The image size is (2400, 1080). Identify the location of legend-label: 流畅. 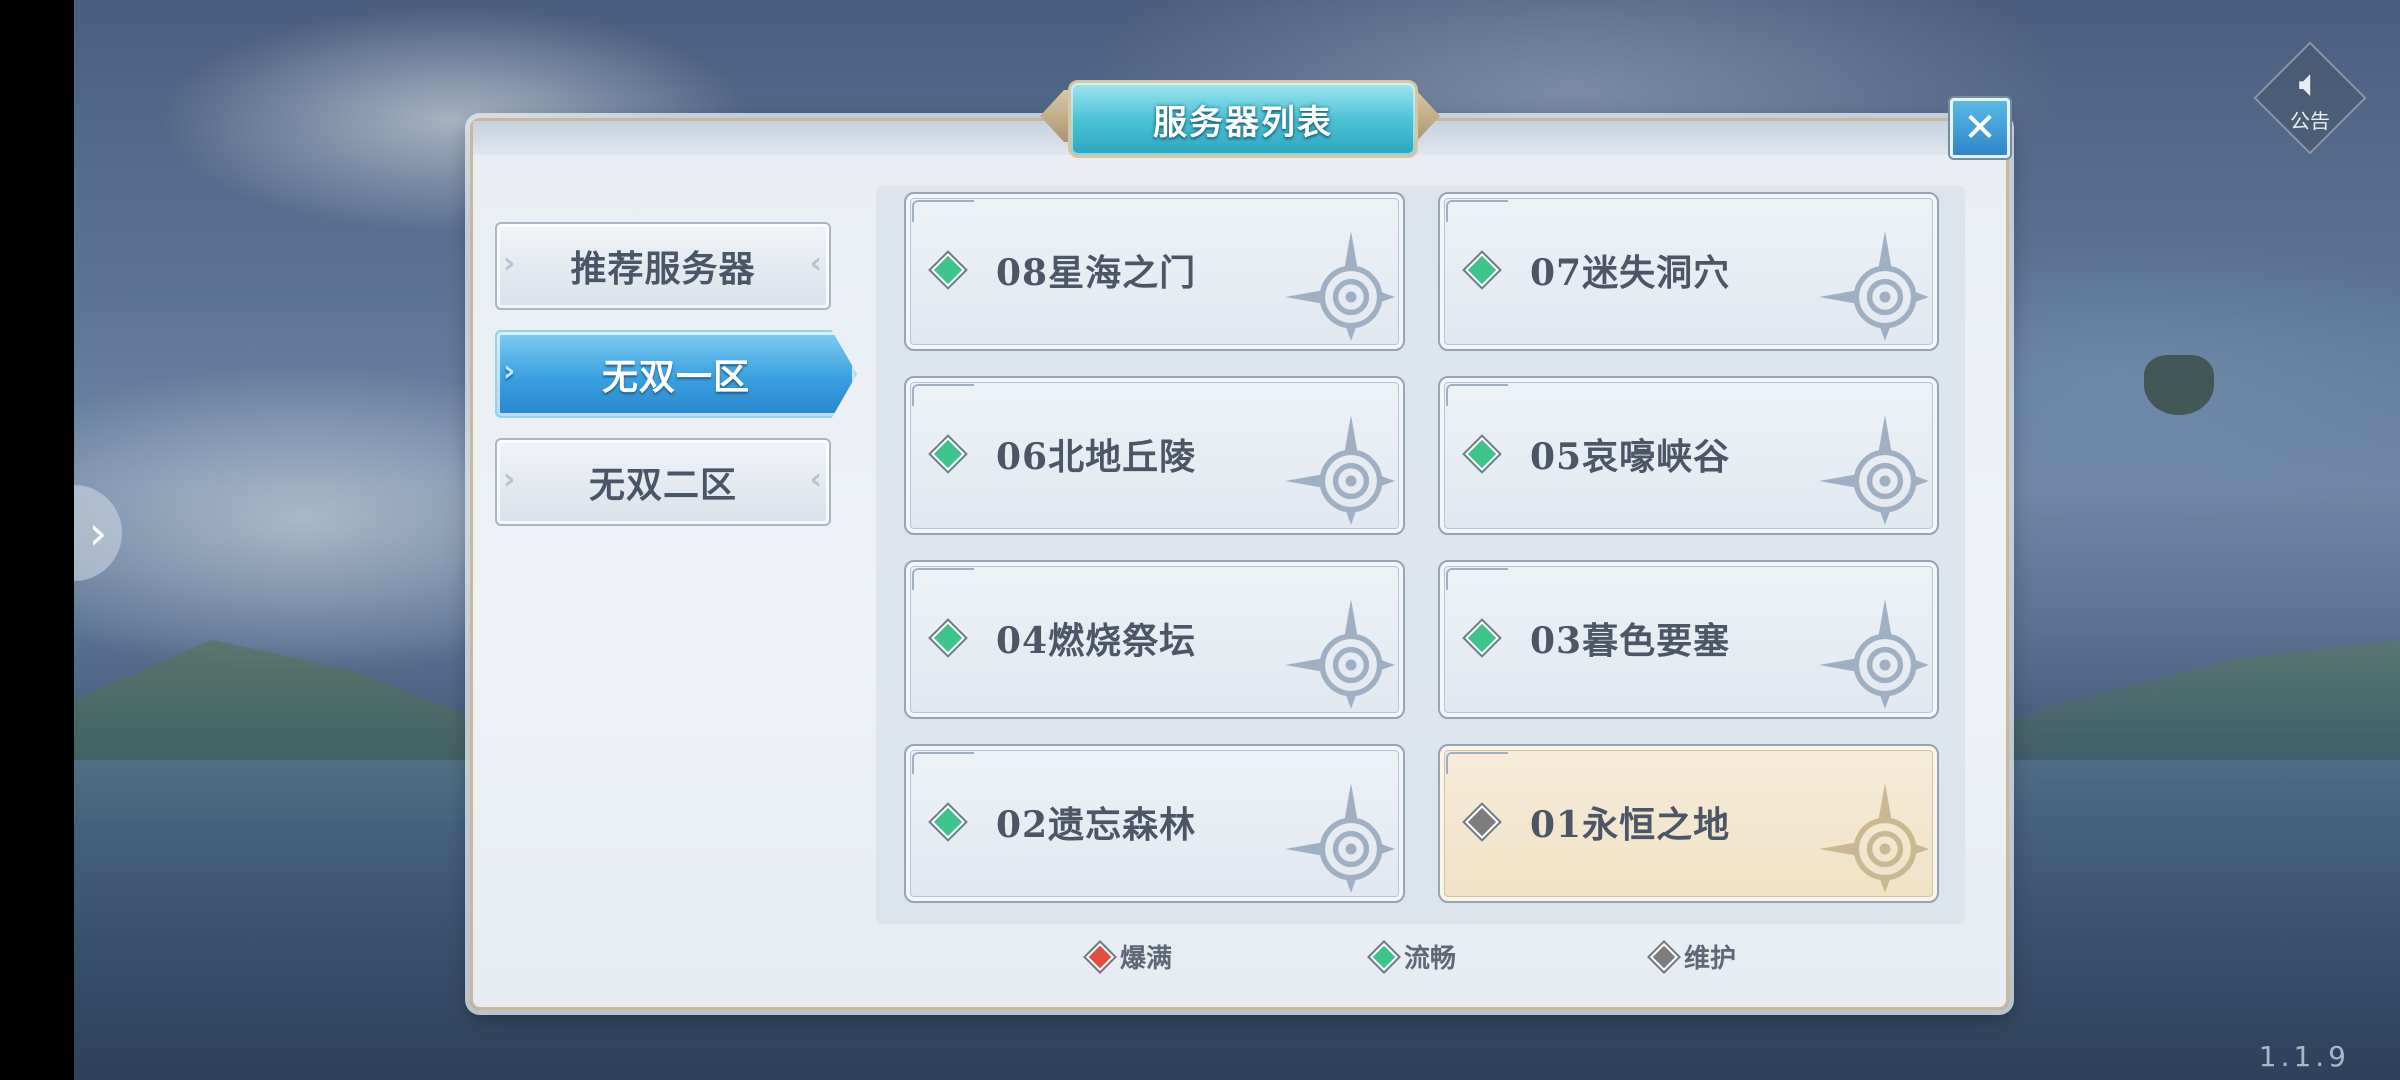
(1430, 959).